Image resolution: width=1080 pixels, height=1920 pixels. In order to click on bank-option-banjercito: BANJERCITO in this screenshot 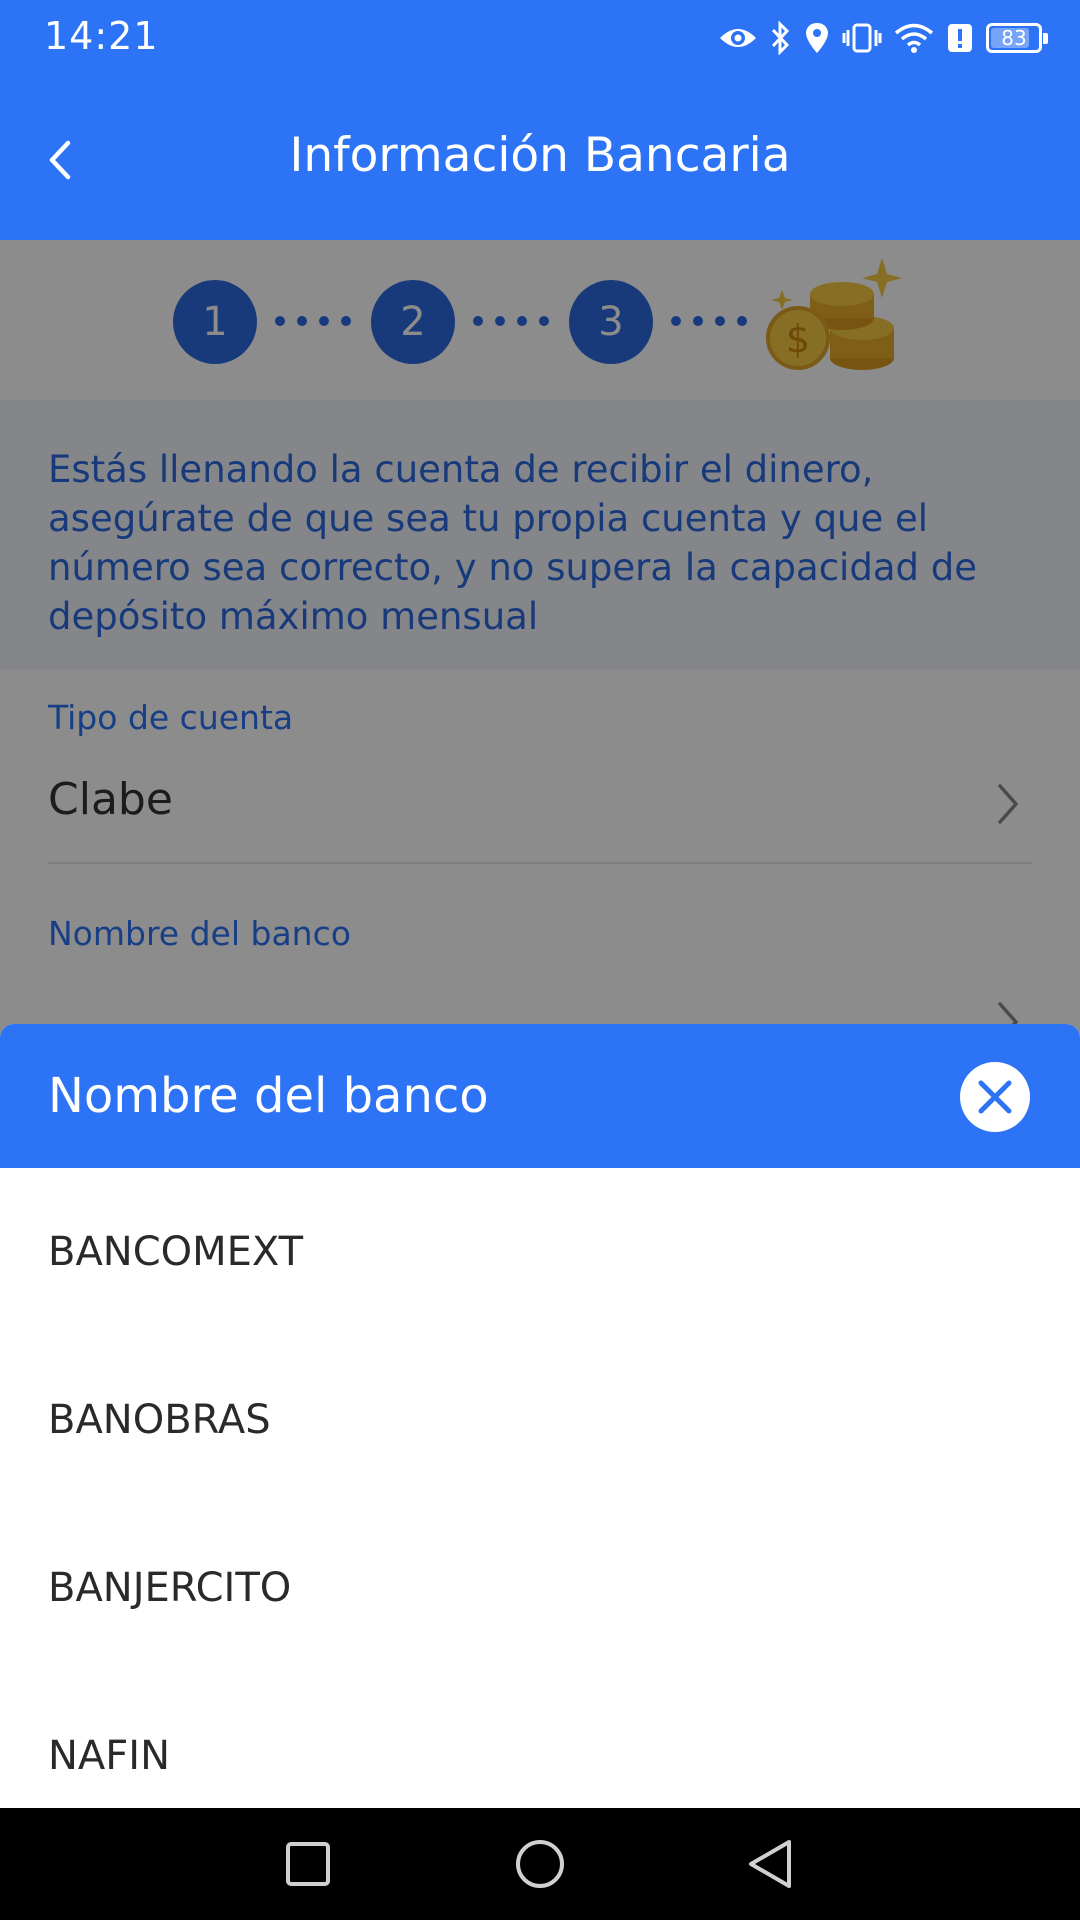, I will do `click(540, 1588)`.